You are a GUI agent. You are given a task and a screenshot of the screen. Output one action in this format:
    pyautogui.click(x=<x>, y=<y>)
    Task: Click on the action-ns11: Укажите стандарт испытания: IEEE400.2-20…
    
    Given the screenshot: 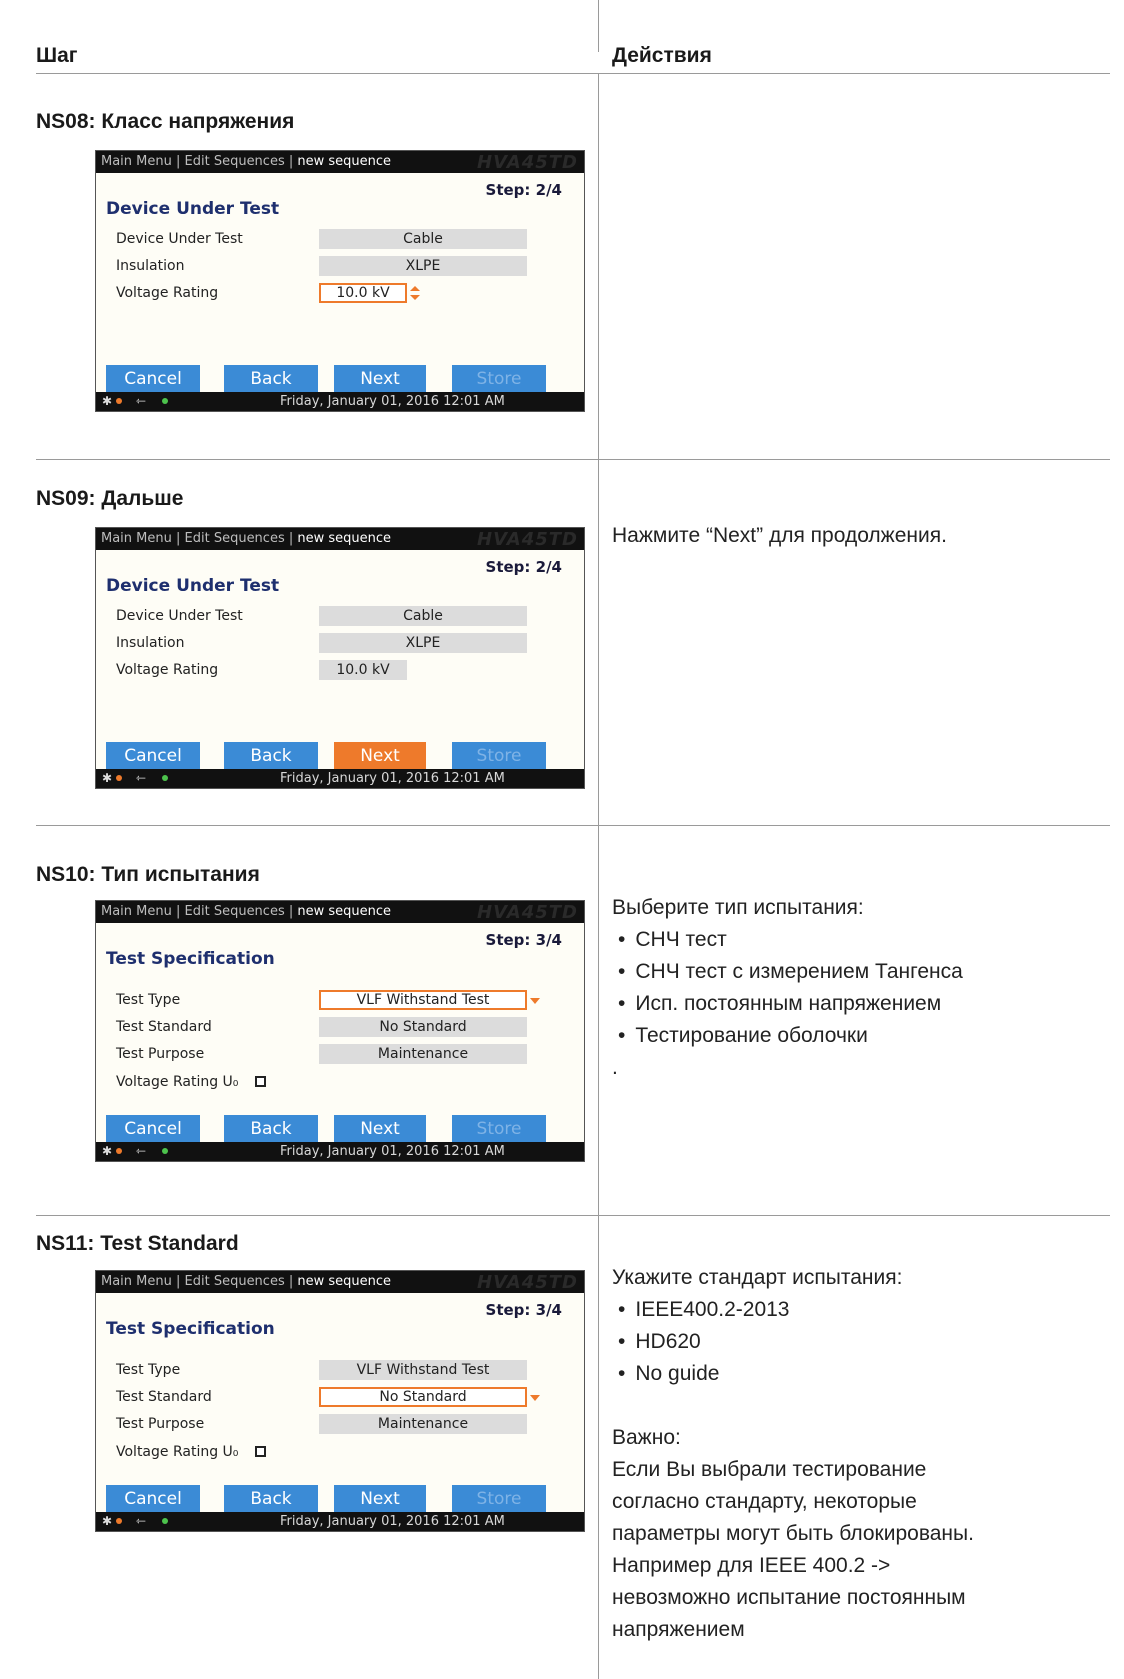 What is the action you would take?
    pyautogui.click(x=793, y=1454)
    